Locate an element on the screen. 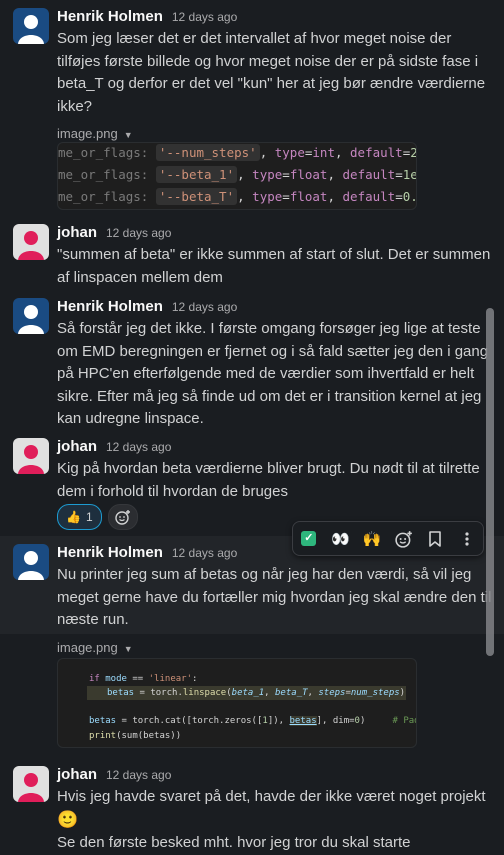  reaction-thumbs-up: 👍 1 is located at coordinates (79, 517).